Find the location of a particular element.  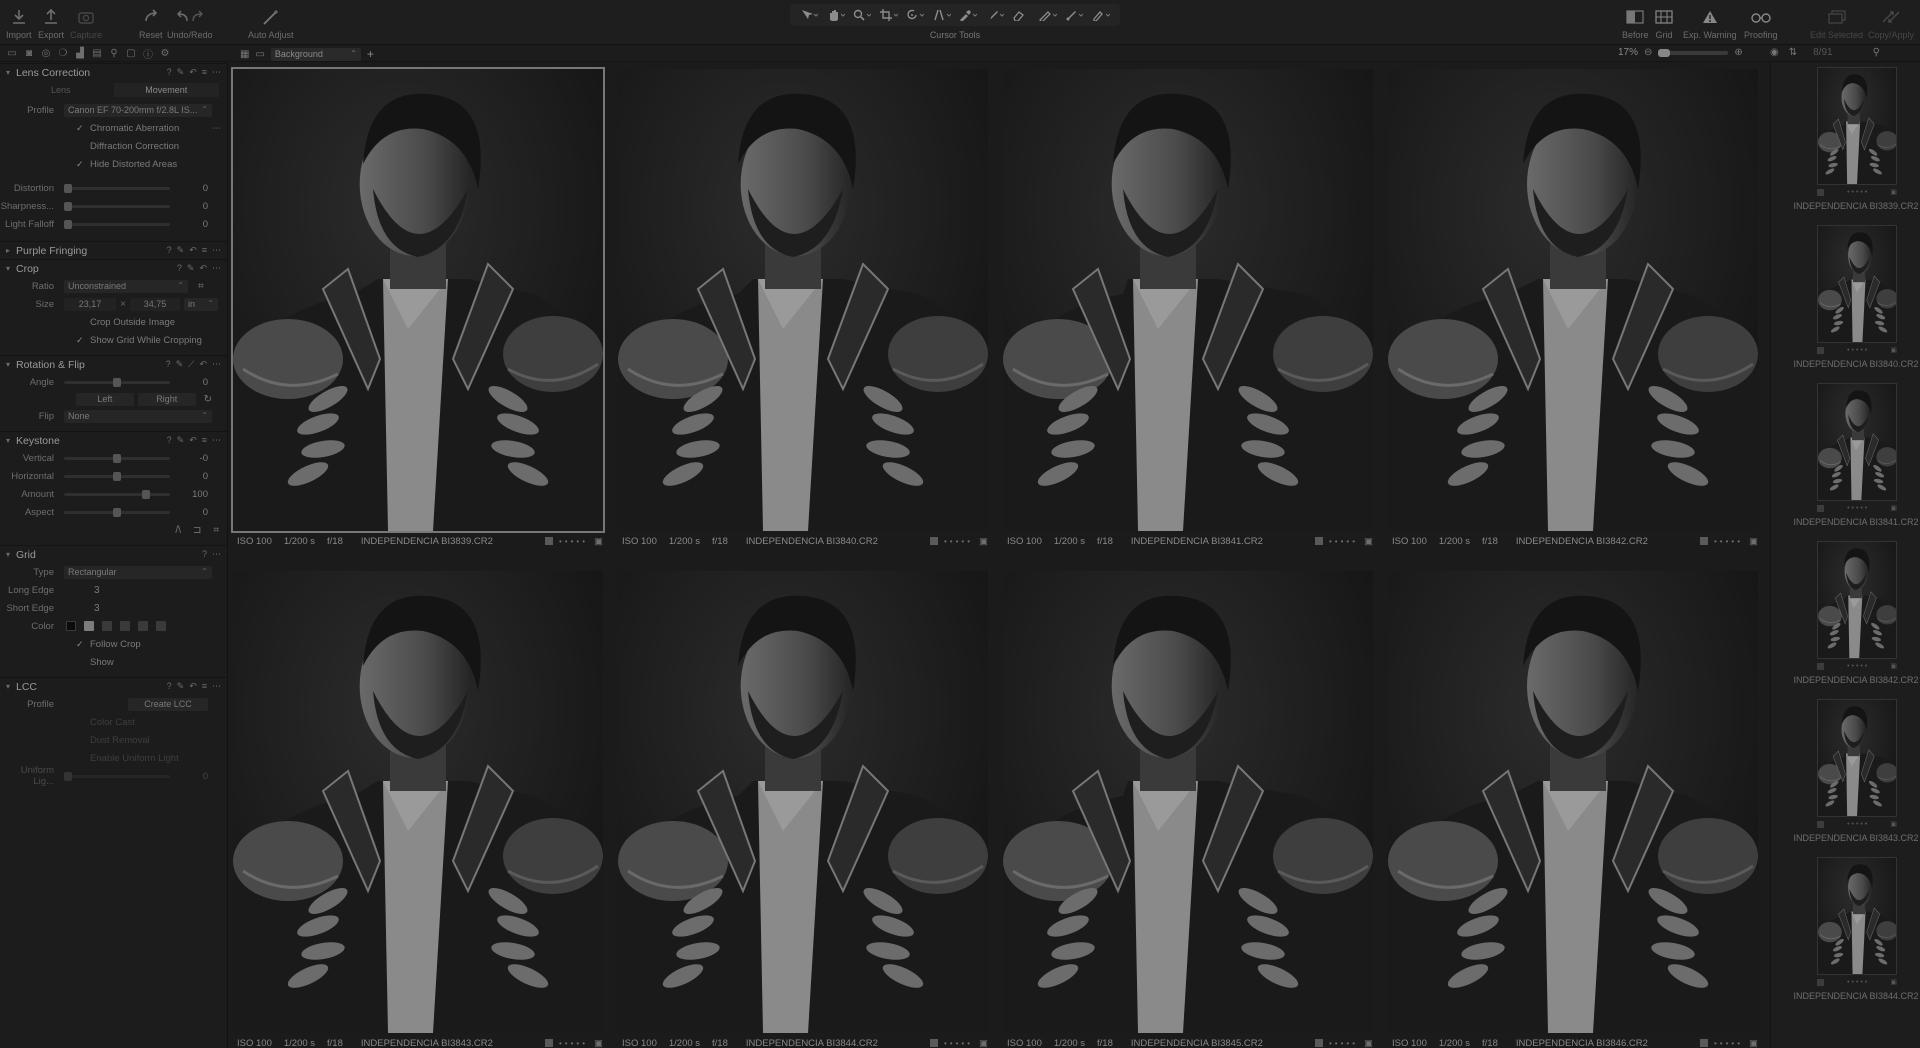

eraser-tool is located at coordinates (1021, 15).